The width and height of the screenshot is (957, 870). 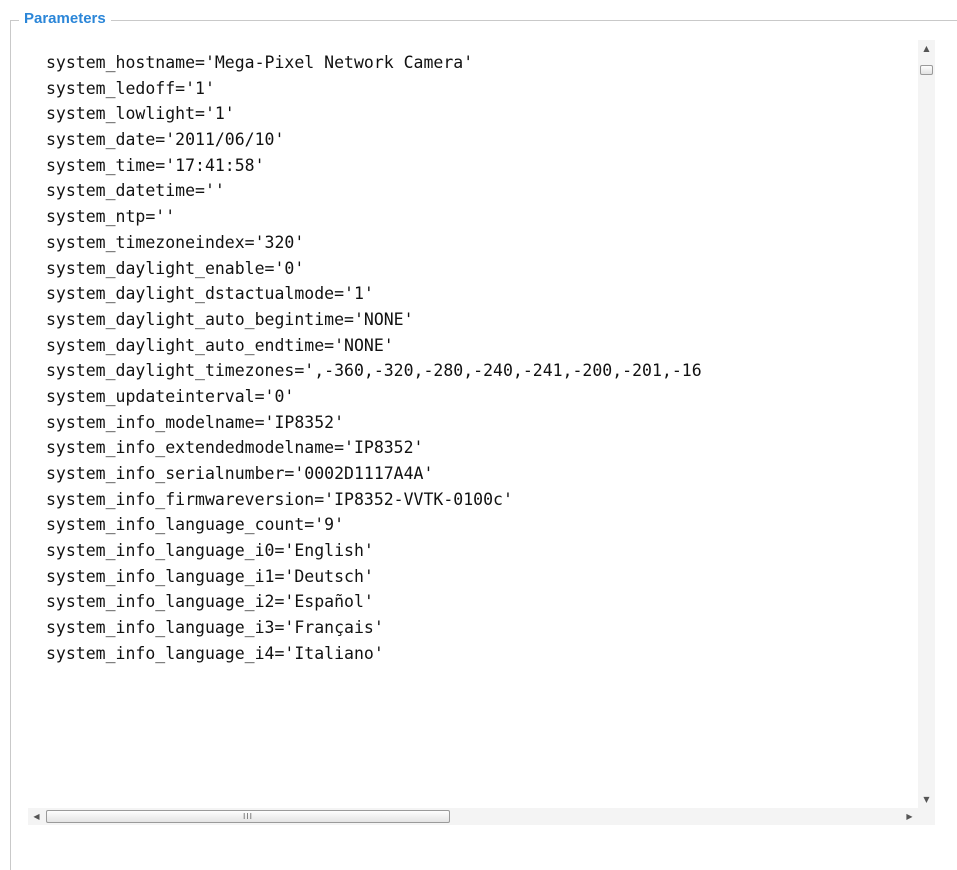 I want to click on parameter-line: system_date='2011/06/10', so click(x=165, y=140).